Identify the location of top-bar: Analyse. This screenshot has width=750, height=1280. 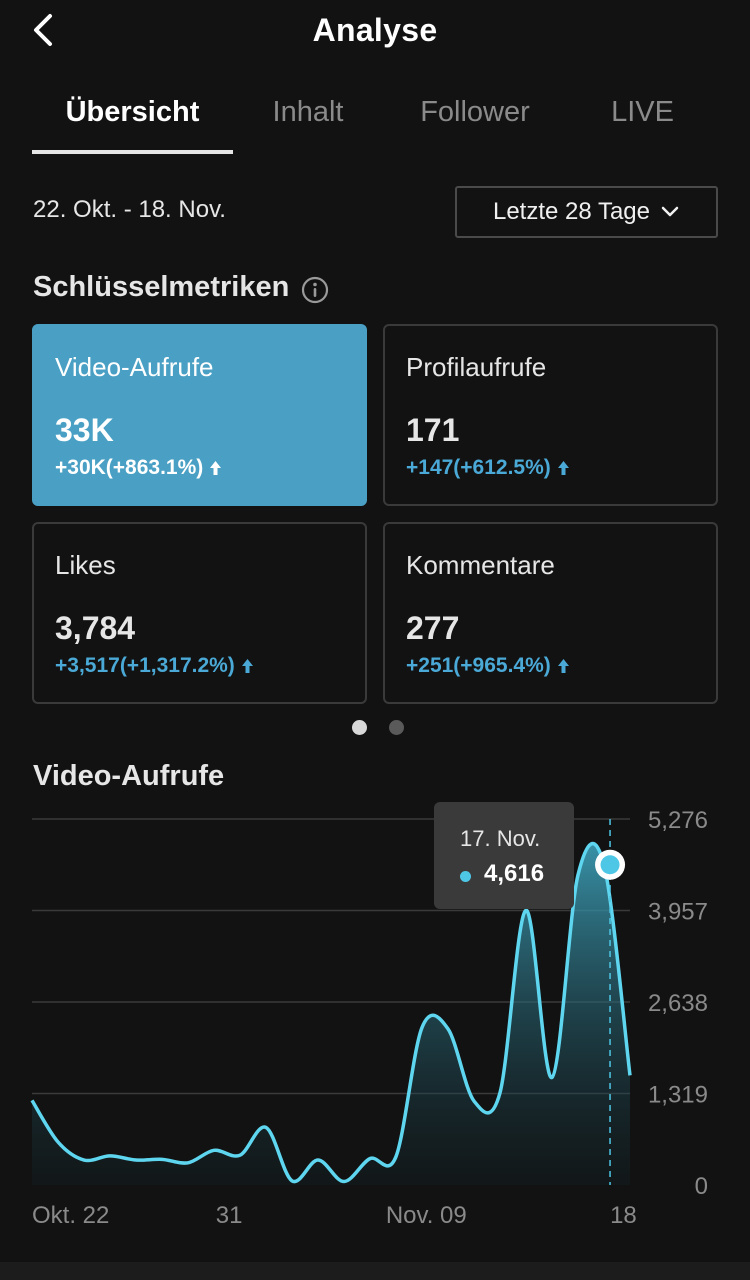
(375, 31).